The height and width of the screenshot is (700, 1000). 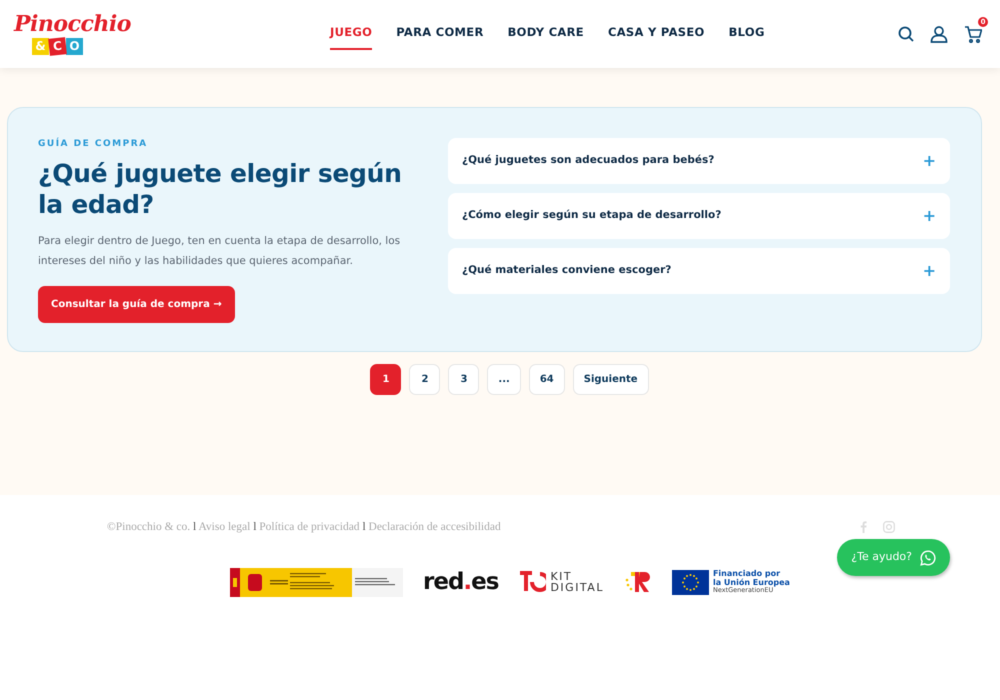 I want to click on kit-digital-logo: KIT DIGITAL, so click(x=577, y=582).